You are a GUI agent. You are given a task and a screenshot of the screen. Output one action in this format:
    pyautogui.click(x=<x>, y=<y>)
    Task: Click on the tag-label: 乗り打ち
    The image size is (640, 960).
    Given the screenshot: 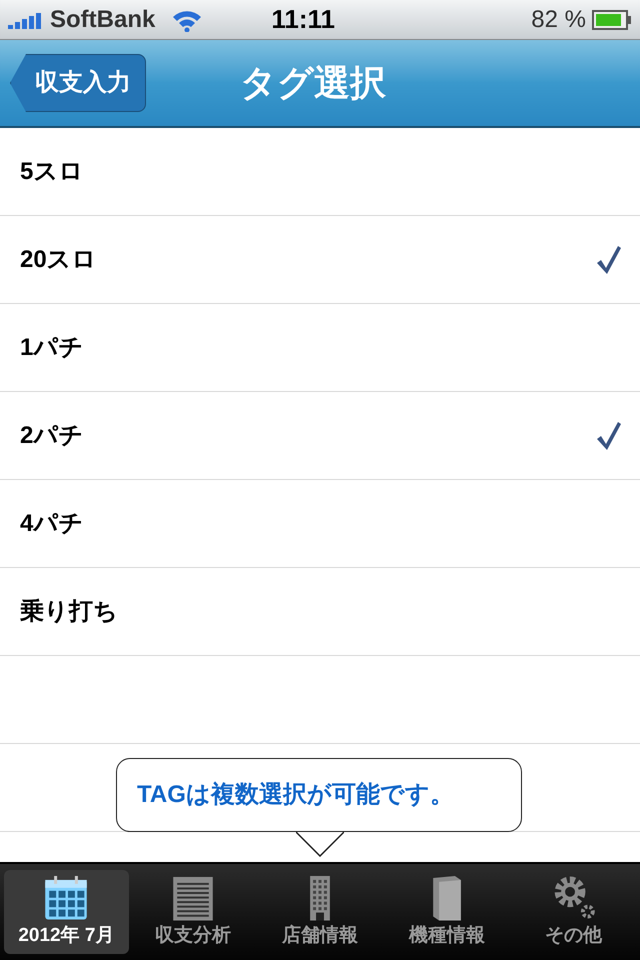 What is the action you would take?
    pyautogui.click(x=69, y=611)
    